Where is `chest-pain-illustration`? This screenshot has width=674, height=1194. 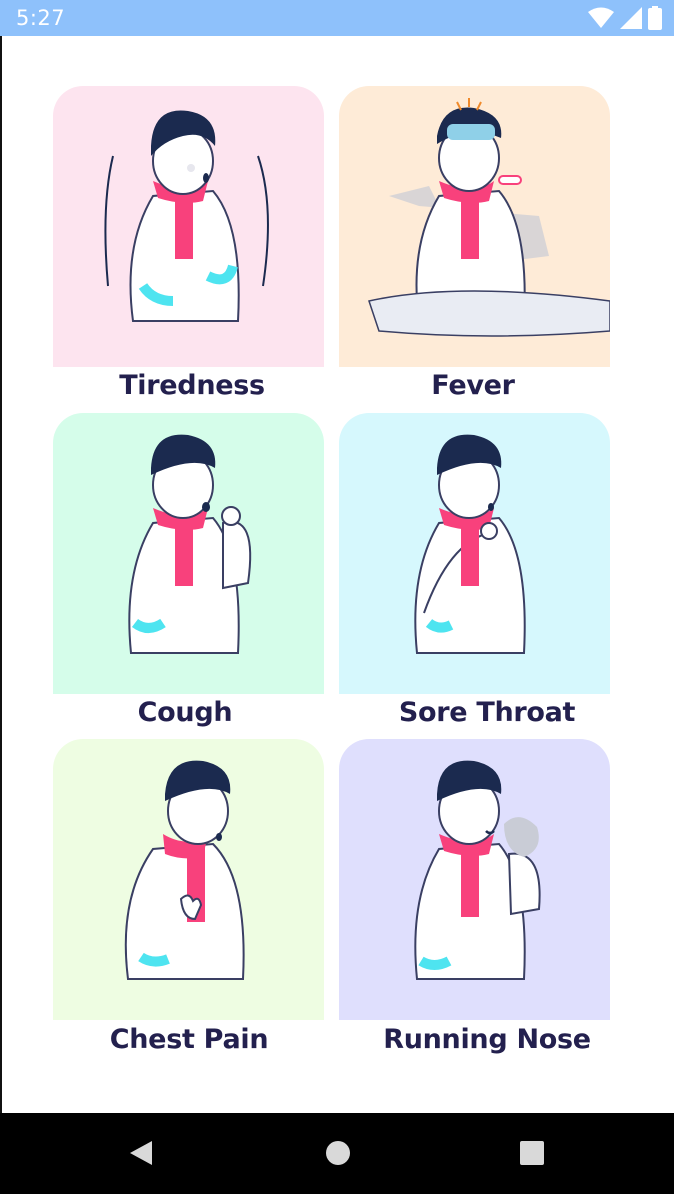
chest-pain-illustration is located at coordinates (188, 879).